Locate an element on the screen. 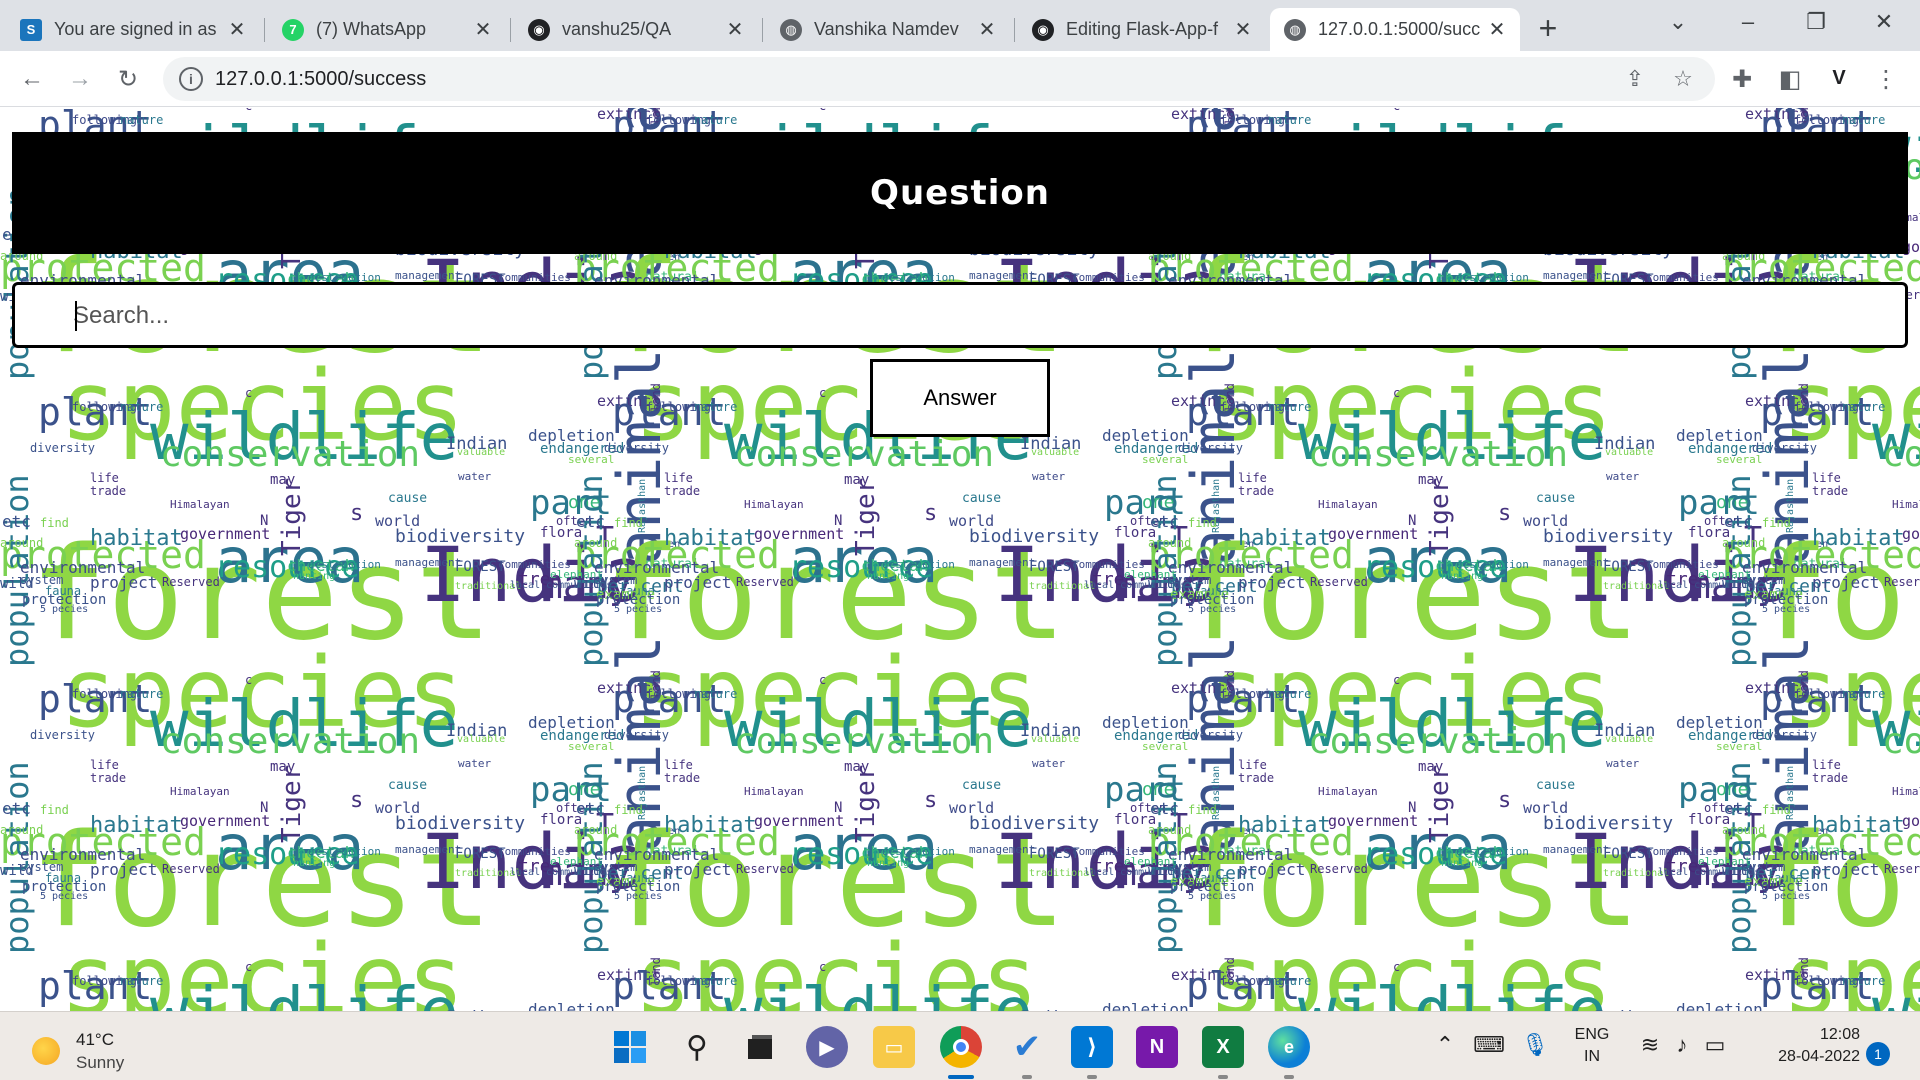  site-info-icon: i is located at coordinates (191, 79).